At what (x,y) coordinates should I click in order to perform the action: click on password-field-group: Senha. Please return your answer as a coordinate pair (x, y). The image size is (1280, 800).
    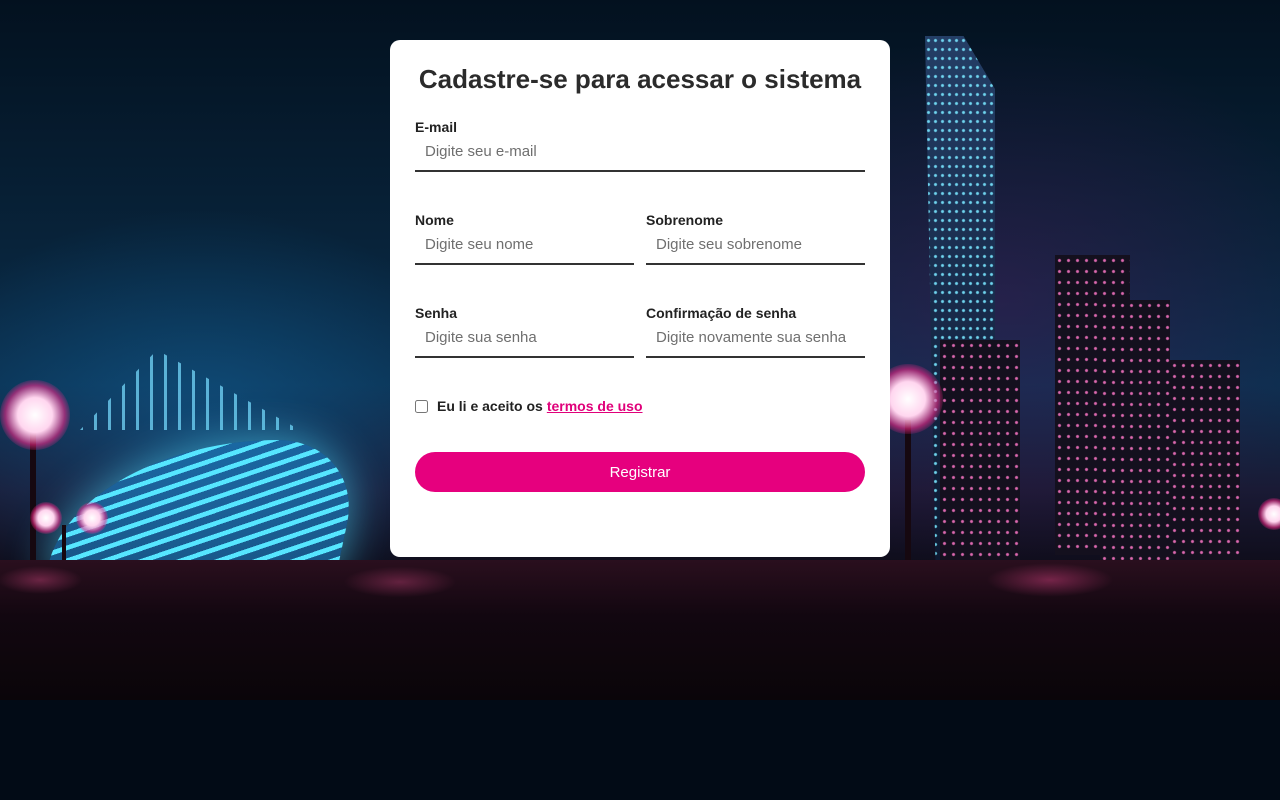
    Looking at the image, I should click on (524, 331).